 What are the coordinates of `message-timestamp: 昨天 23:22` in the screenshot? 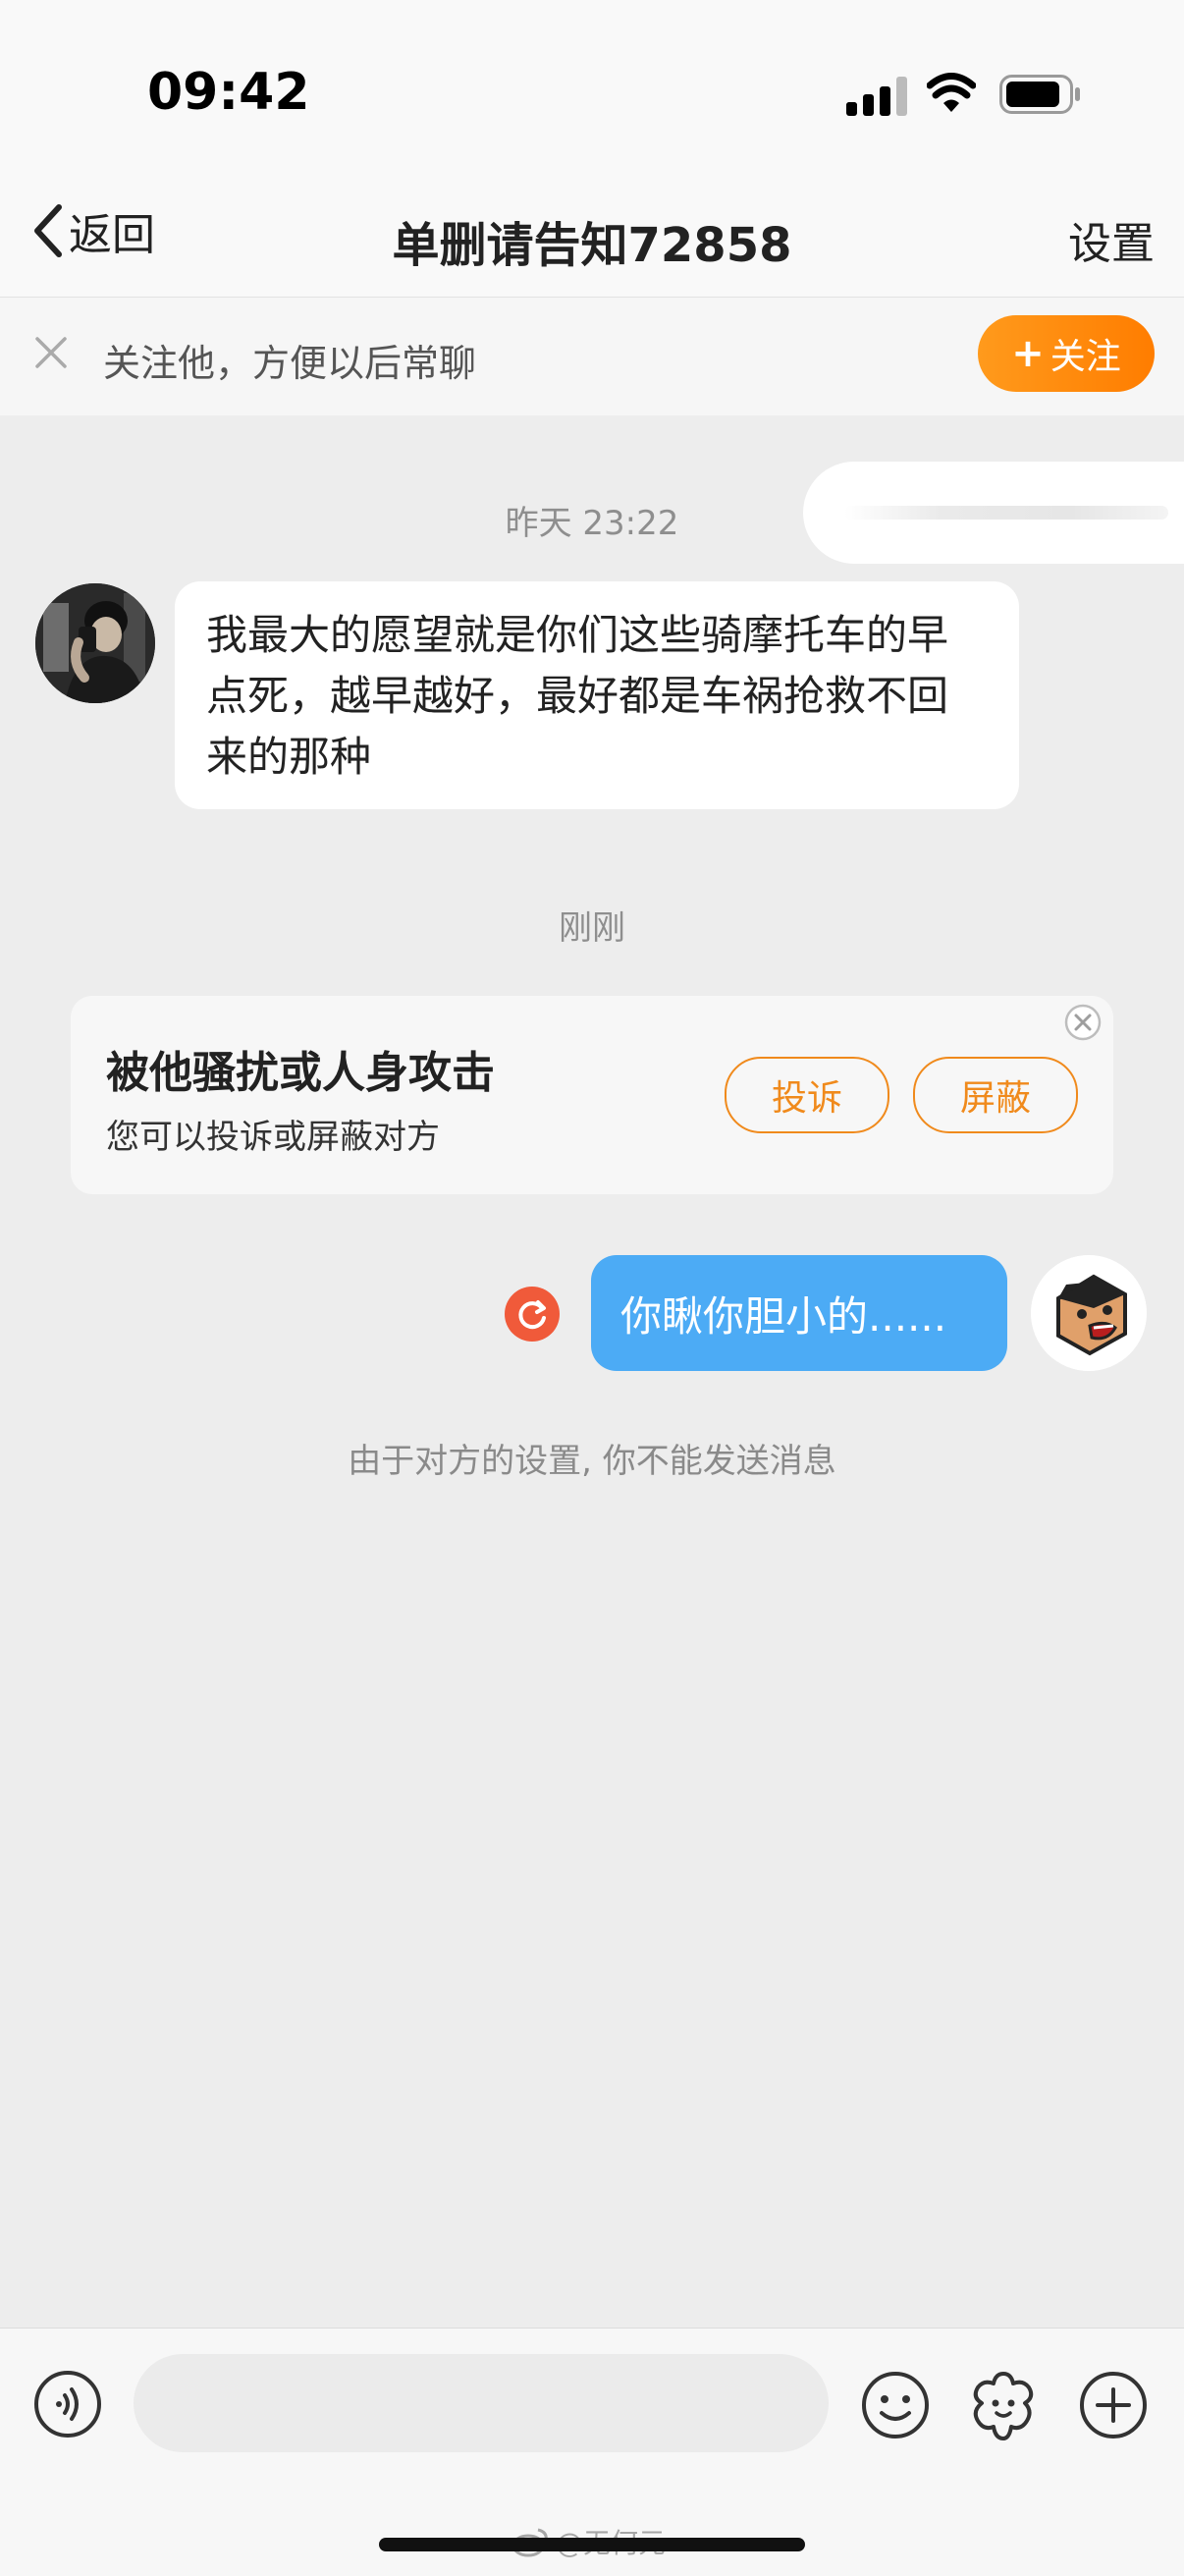 It's located at (592, 523).